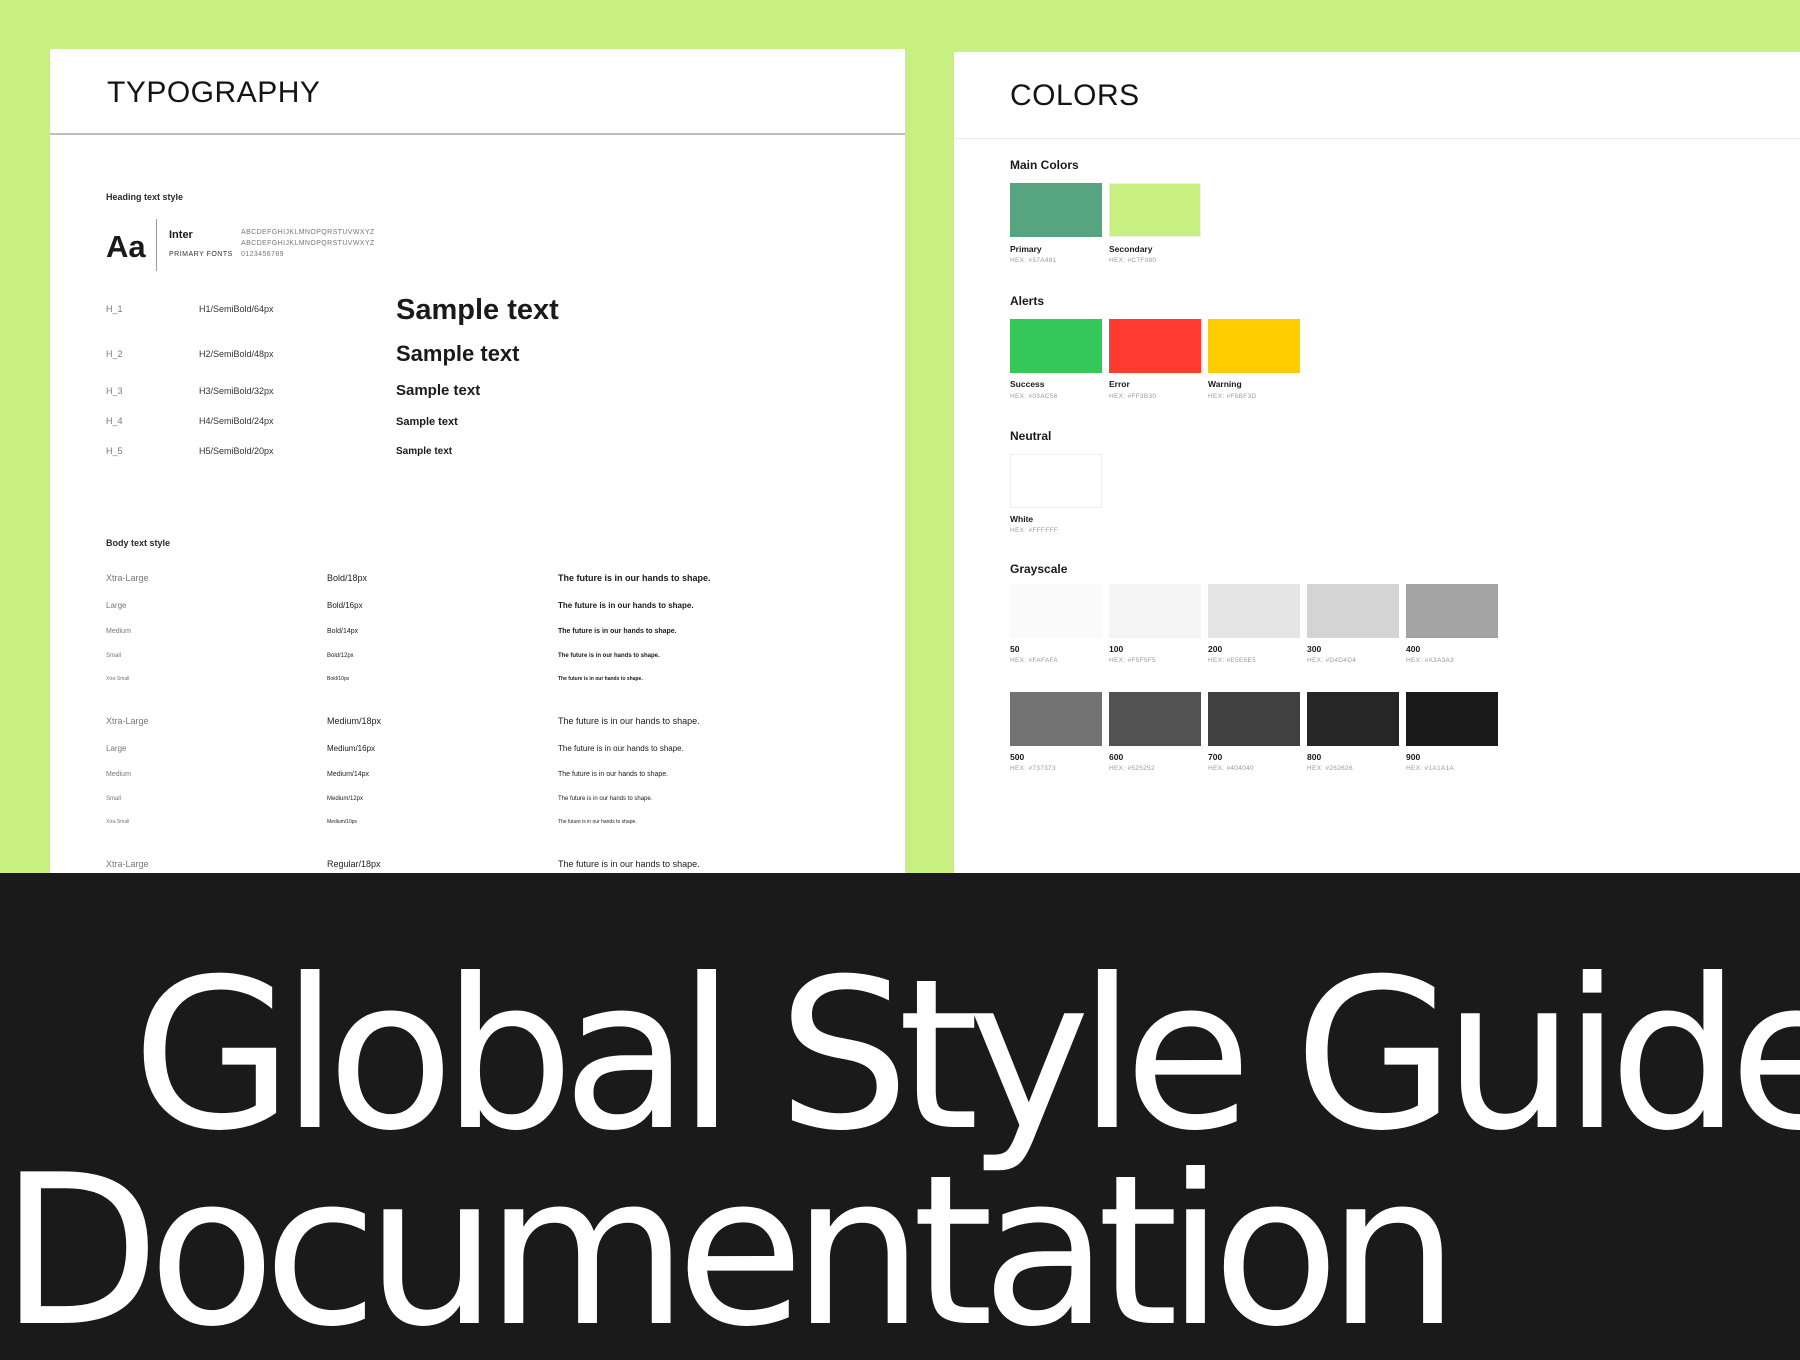 The height and width of the screenshot is (1360, 1800). Describe the element at coordinates (1314, 649) in the screenshot. I see `swatch-name: 300` at that location.